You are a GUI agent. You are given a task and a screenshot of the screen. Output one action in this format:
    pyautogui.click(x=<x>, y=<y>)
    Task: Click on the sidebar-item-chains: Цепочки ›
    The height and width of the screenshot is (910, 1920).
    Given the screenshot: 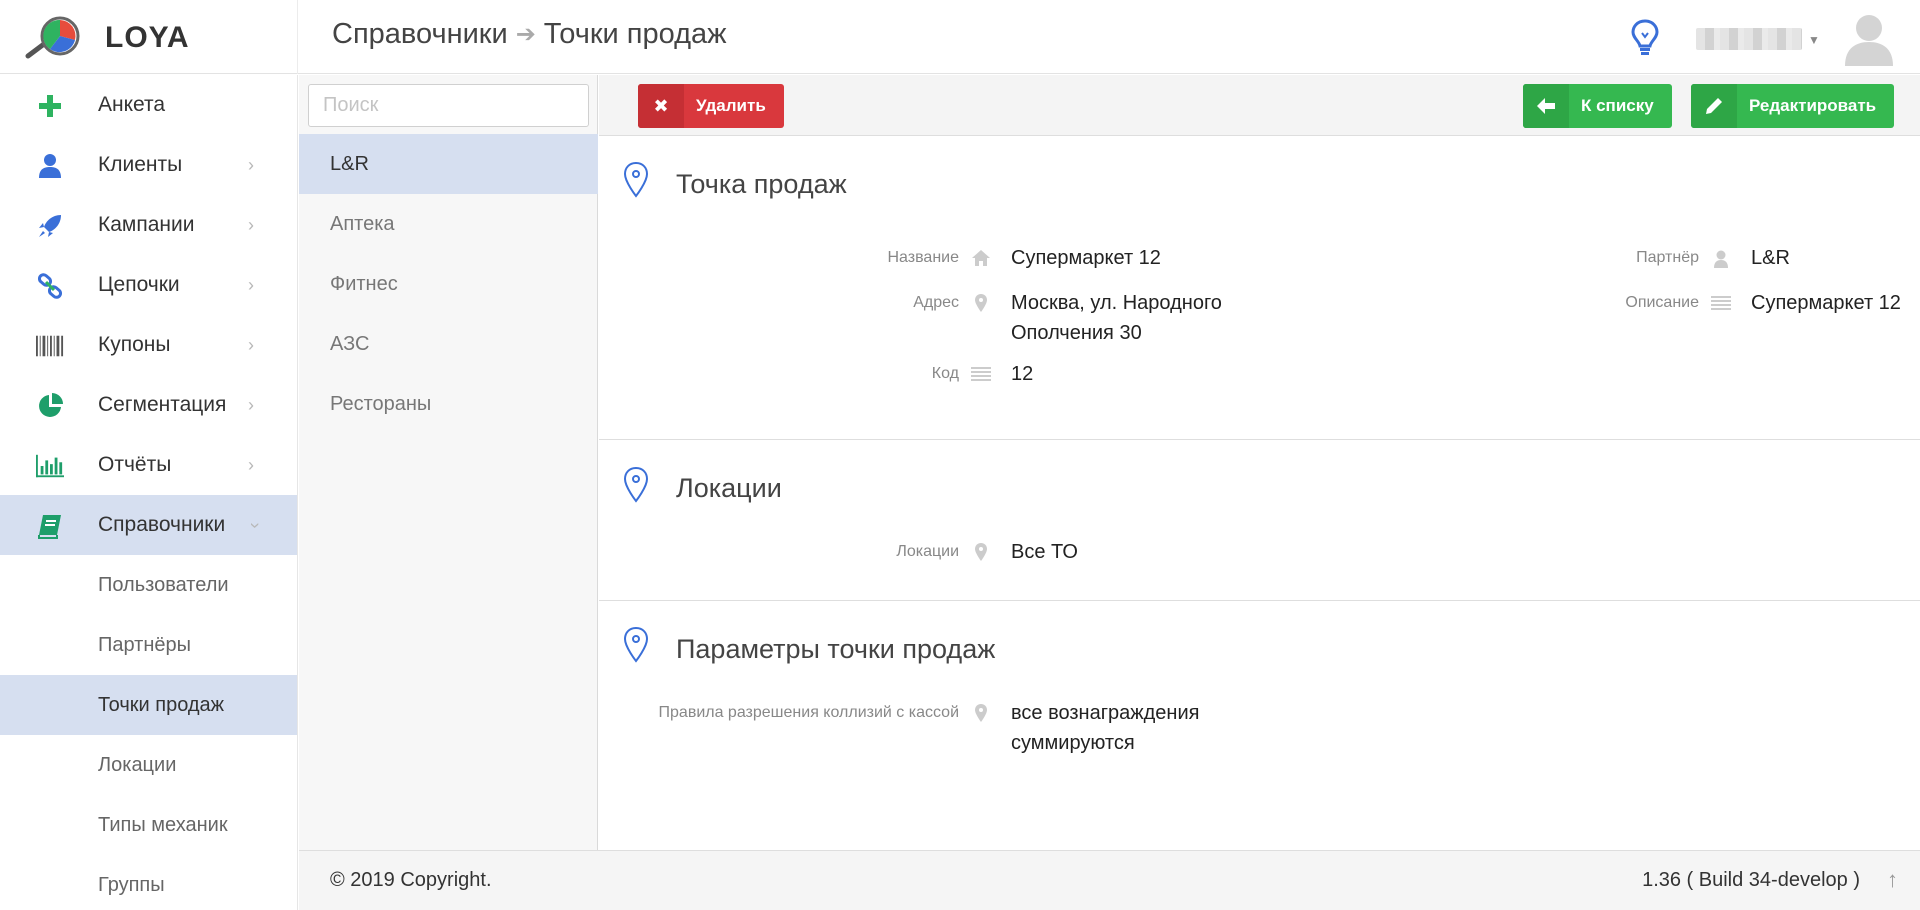 What is the action you would take?
    pyautogui.click(x=148, y=285)
    